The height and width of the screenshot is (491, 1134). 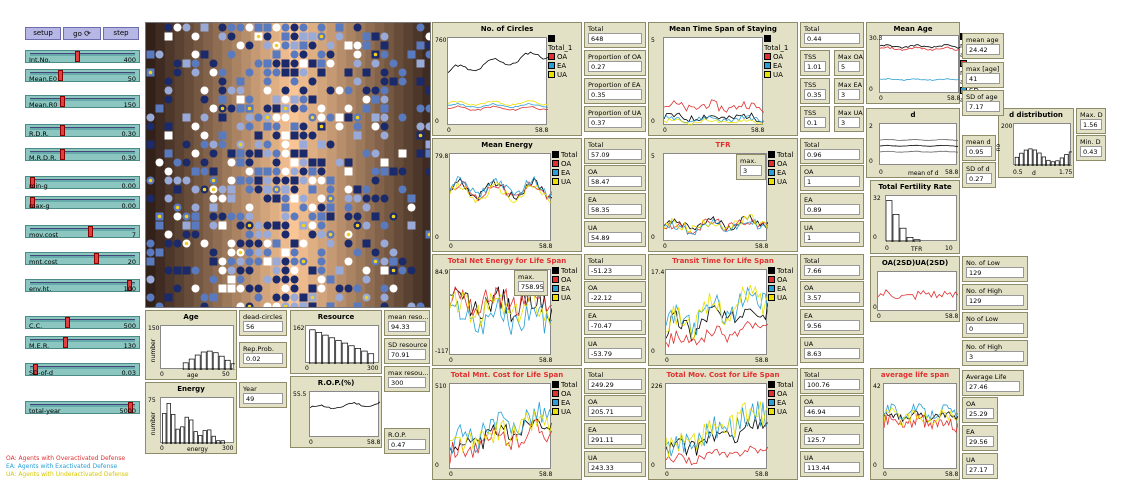 I want to click on monitor-value: 3.57, so click(x=832, y=297).